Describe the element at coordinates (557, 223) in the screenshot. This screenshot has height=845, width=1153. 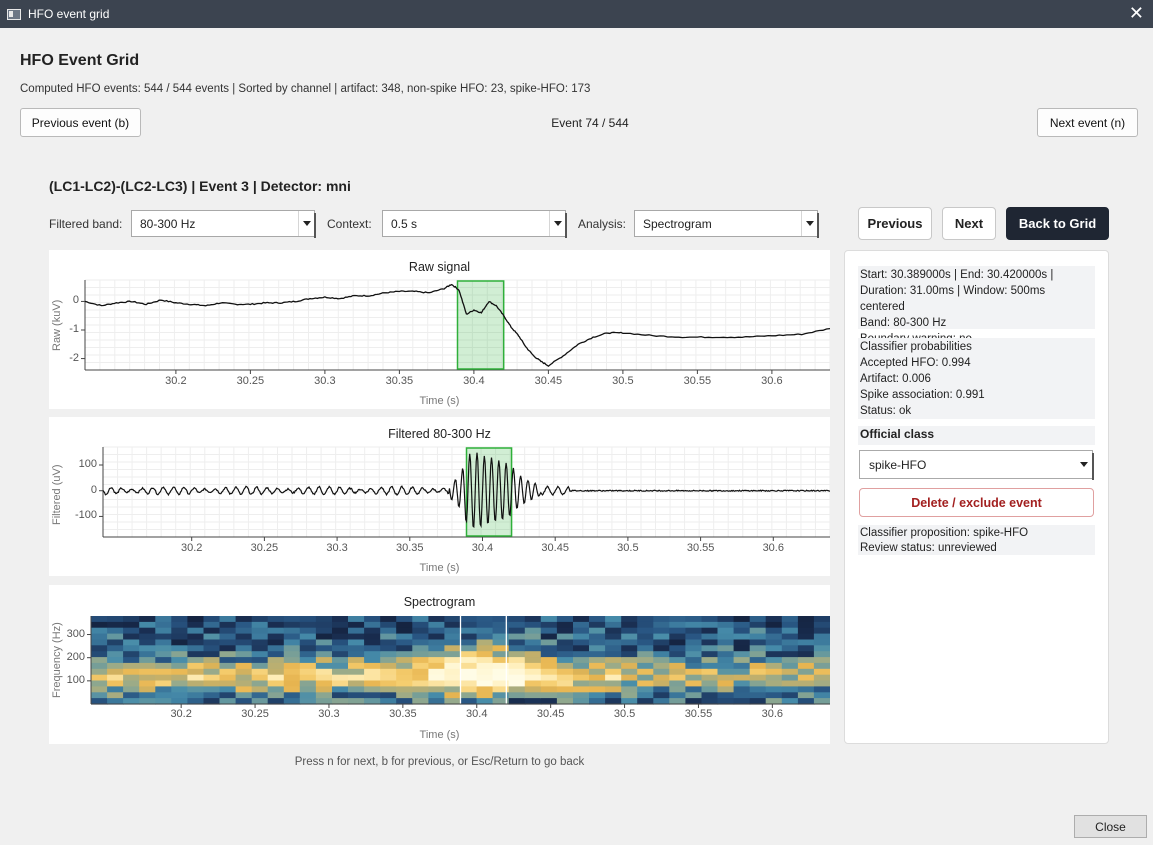
I see `chevron-down-icon` at that location.